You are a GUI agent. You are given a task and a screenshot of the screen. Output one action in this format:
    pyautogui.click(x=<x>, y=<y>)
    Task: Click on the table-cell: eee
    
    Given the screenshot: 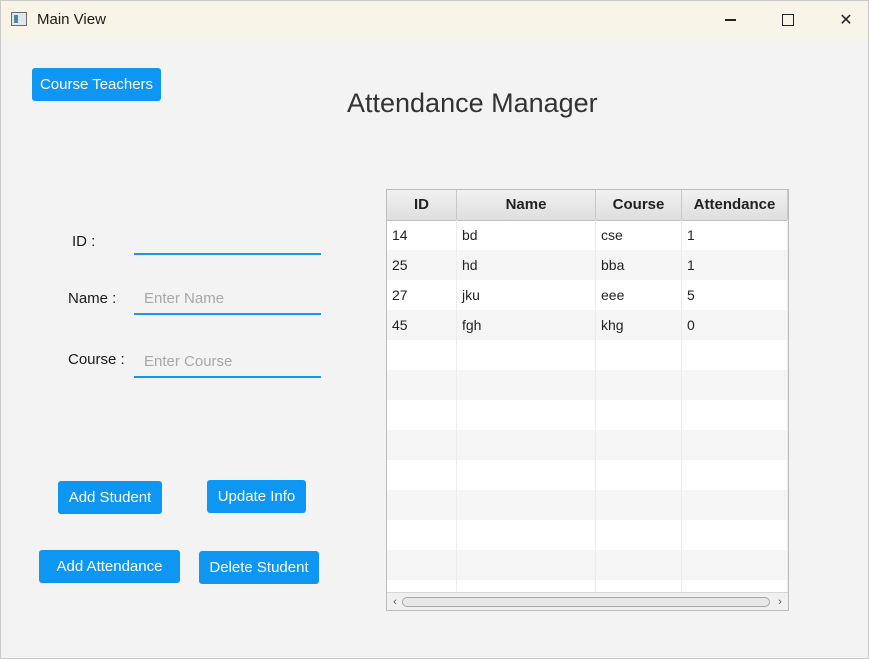 What is the action you would take?
    pyautogui.click(x=639, y=295)
    